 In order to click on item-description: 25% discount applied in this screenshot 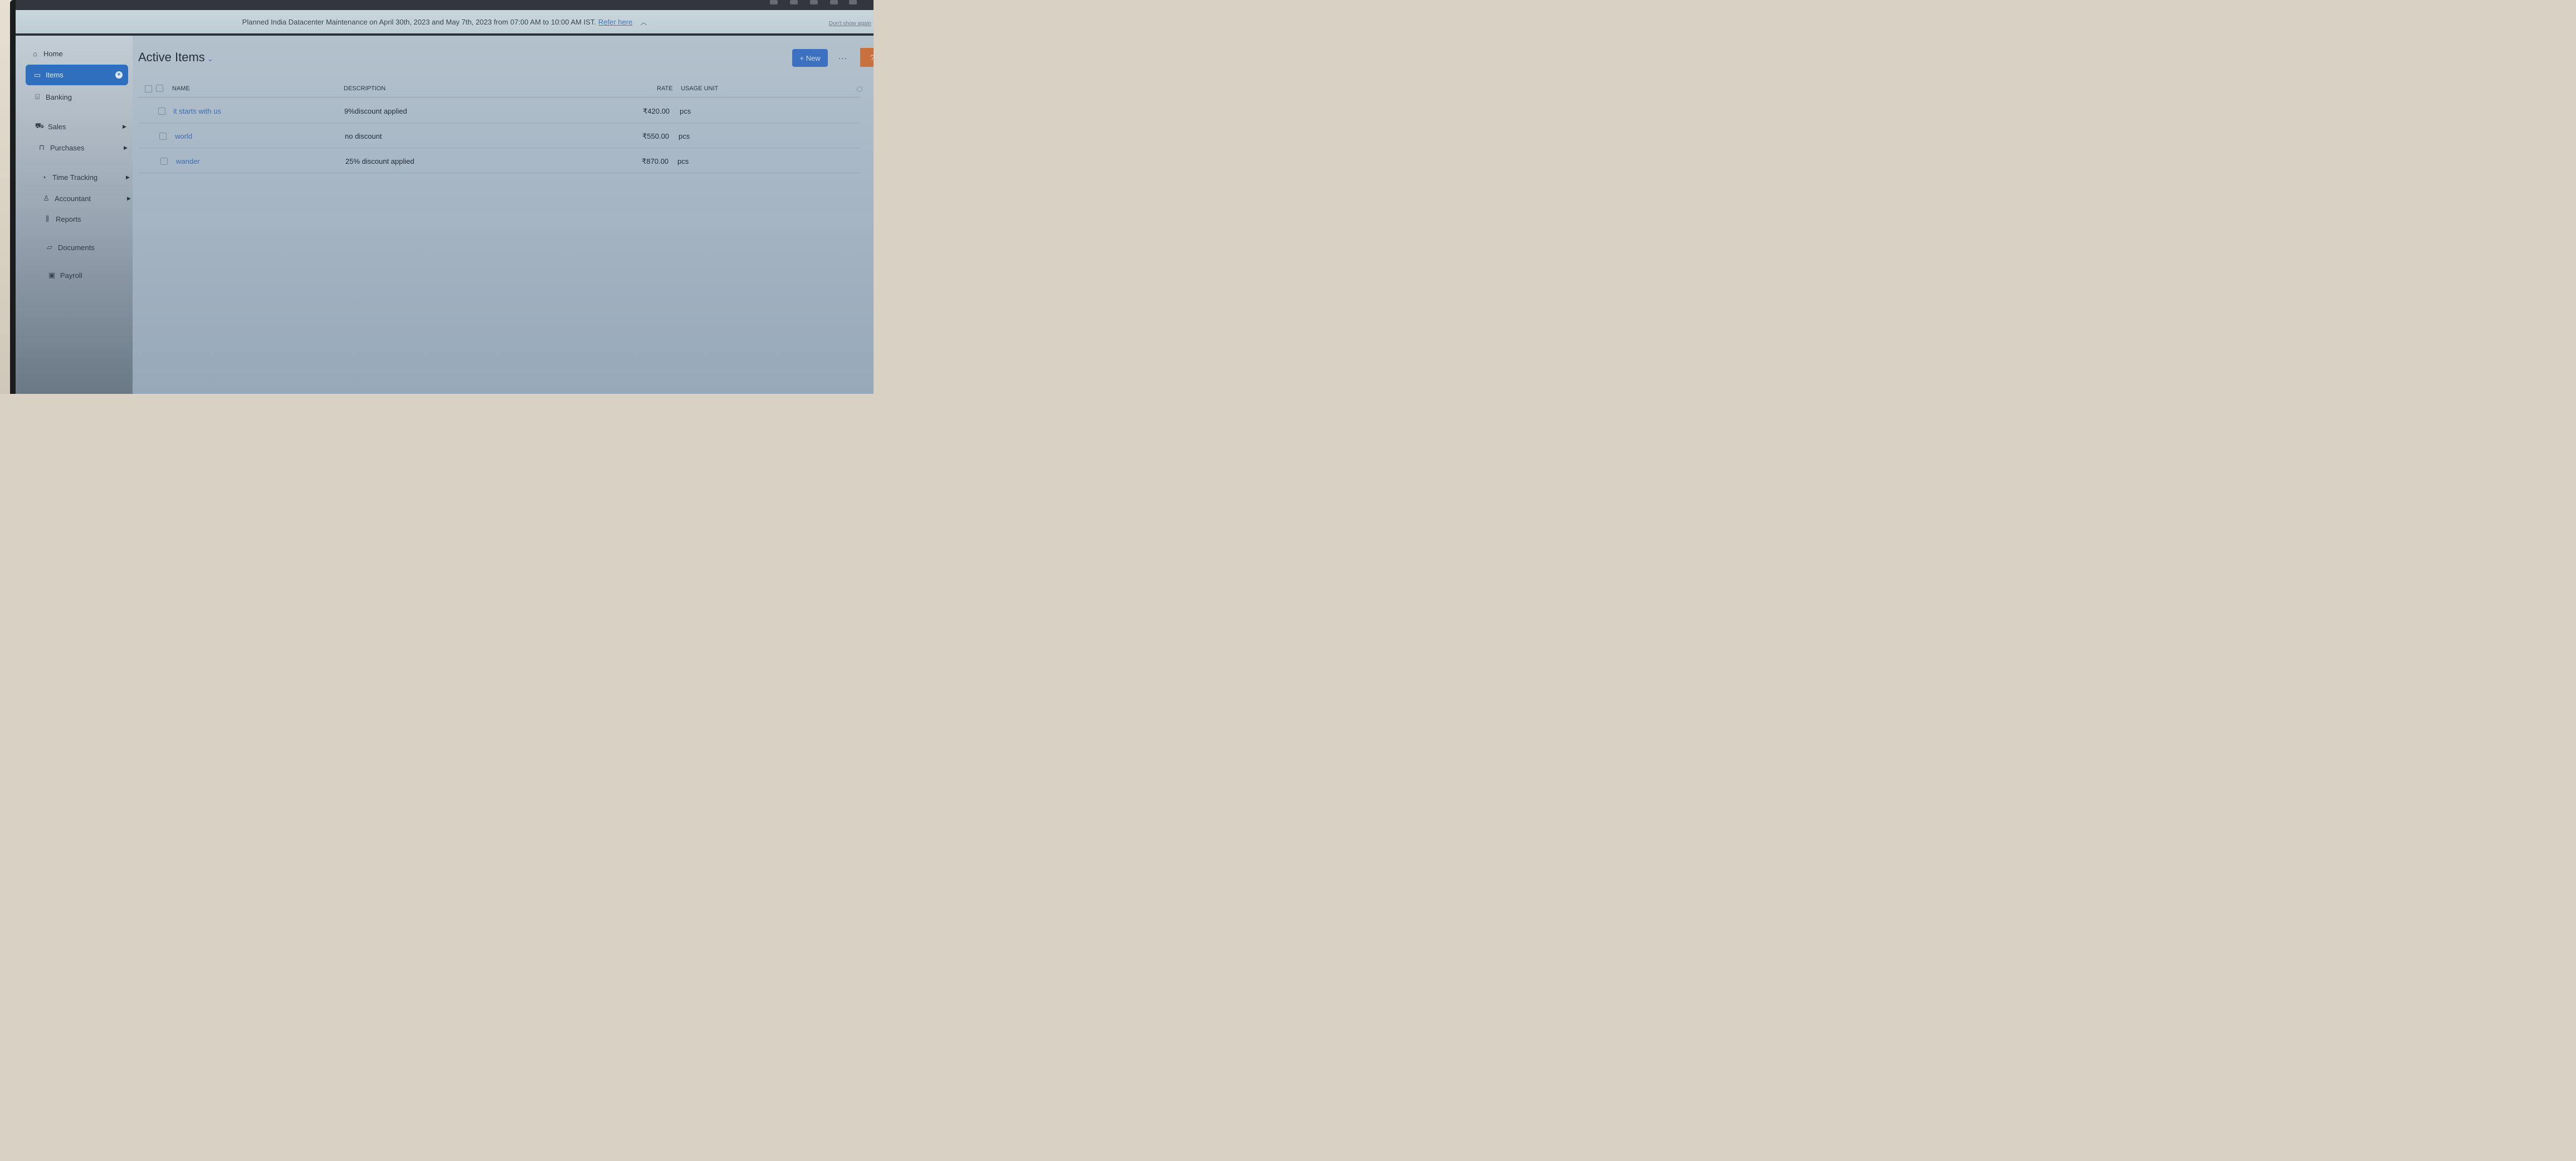, I will do `click(379, 161)`.